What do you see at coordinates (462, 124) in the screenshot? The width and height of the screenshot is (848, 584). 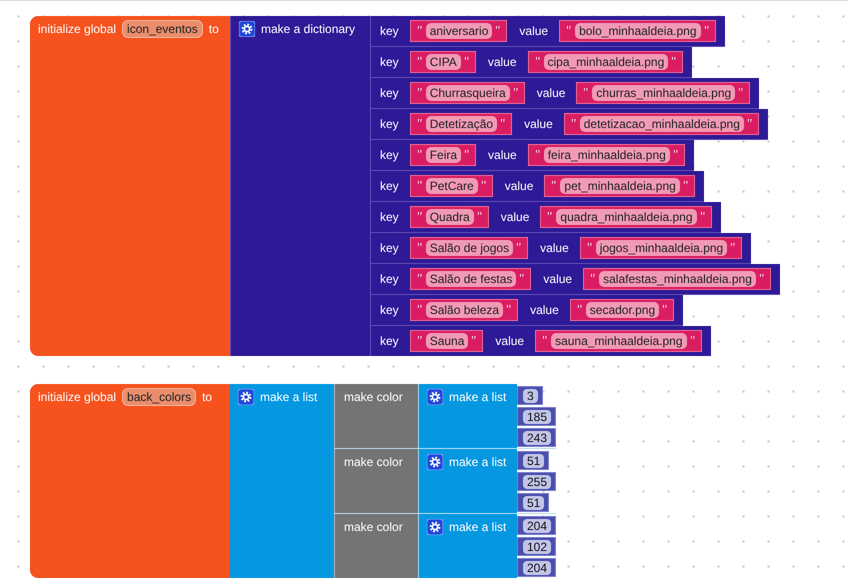 I see `string-field: Detetização` at bounding box center [462, 124].